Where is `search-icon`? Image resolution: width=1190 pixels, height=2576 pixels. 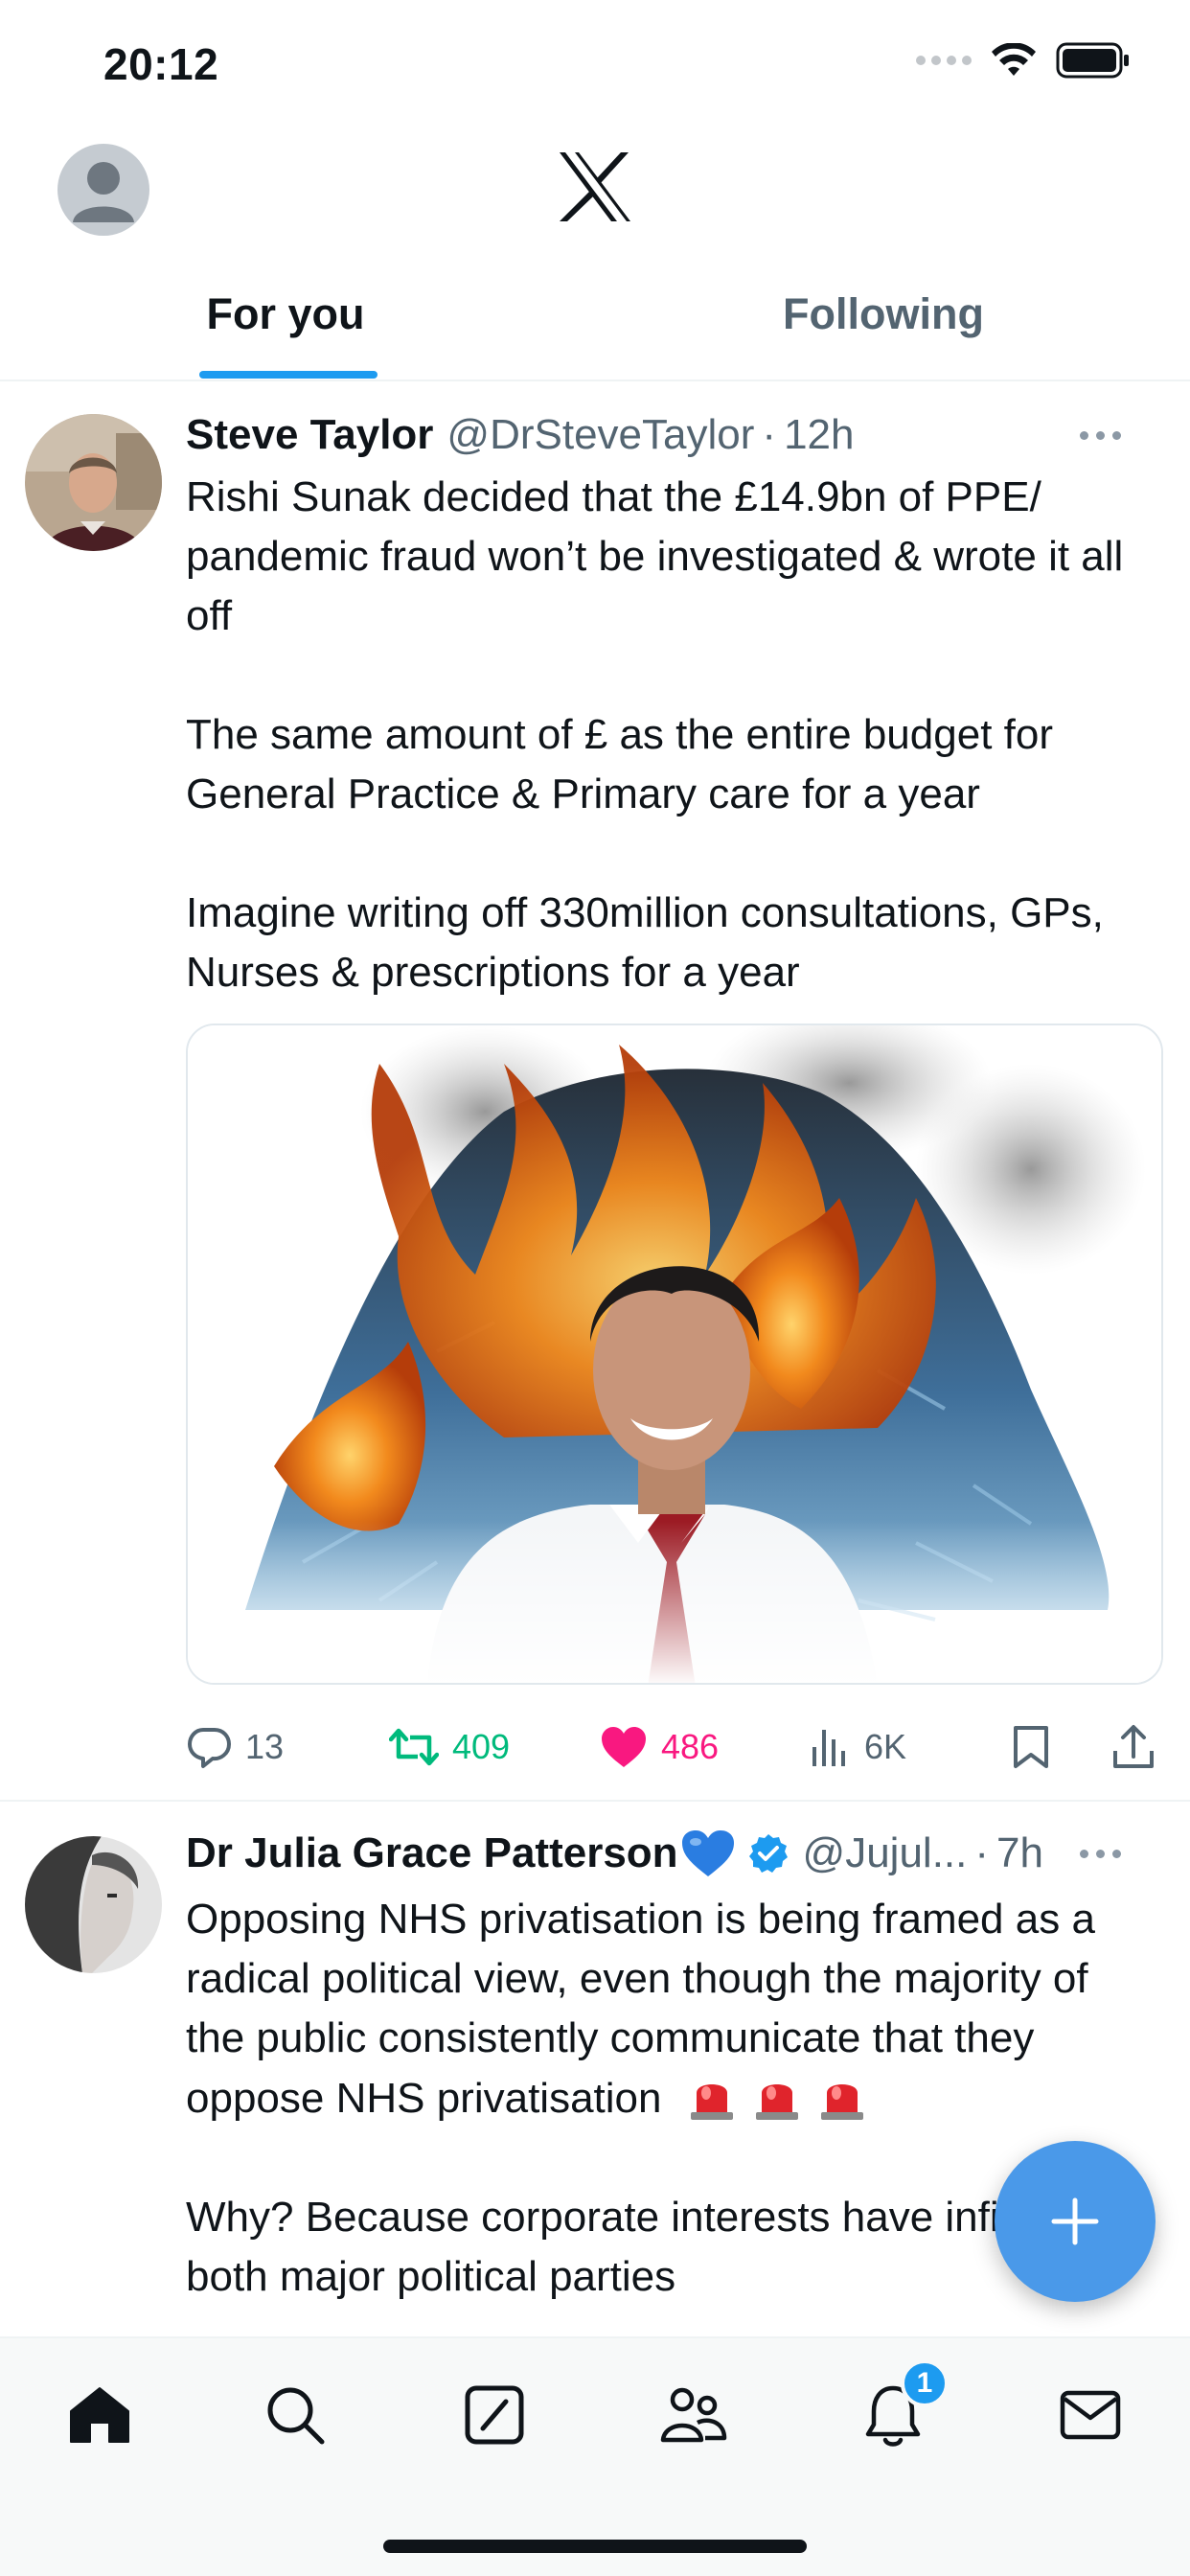 search-icon is located at coordinates (296, 2416).